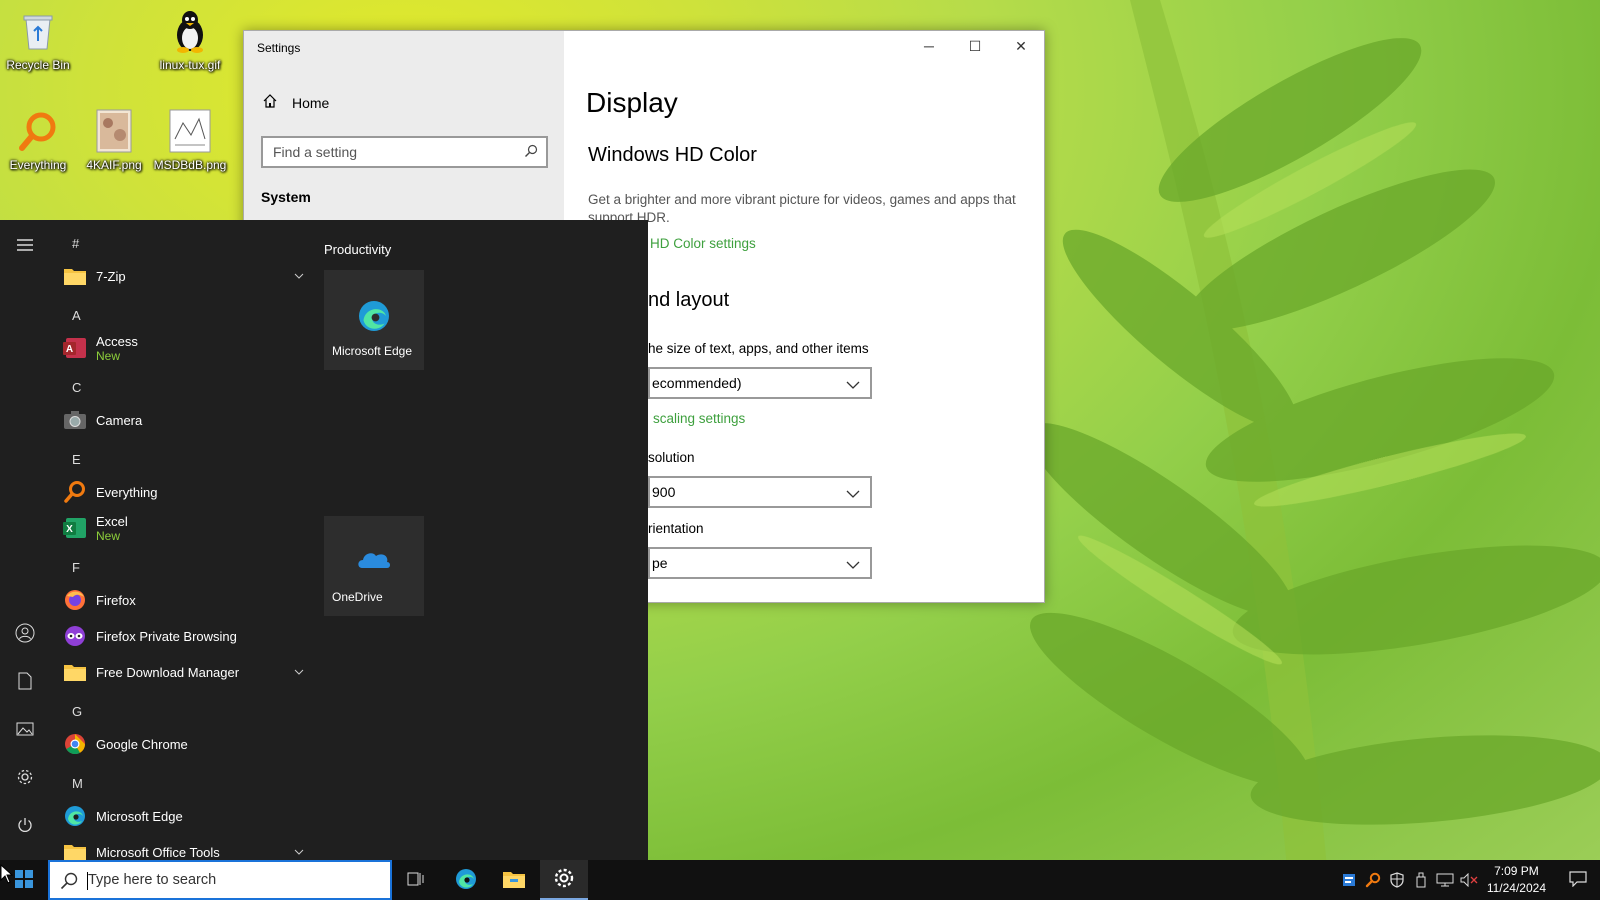 The height and width of the screenshot is (900, 1600). I want to click on tile-microsoft-edge: Microsoft Edge, so click(374, 320).